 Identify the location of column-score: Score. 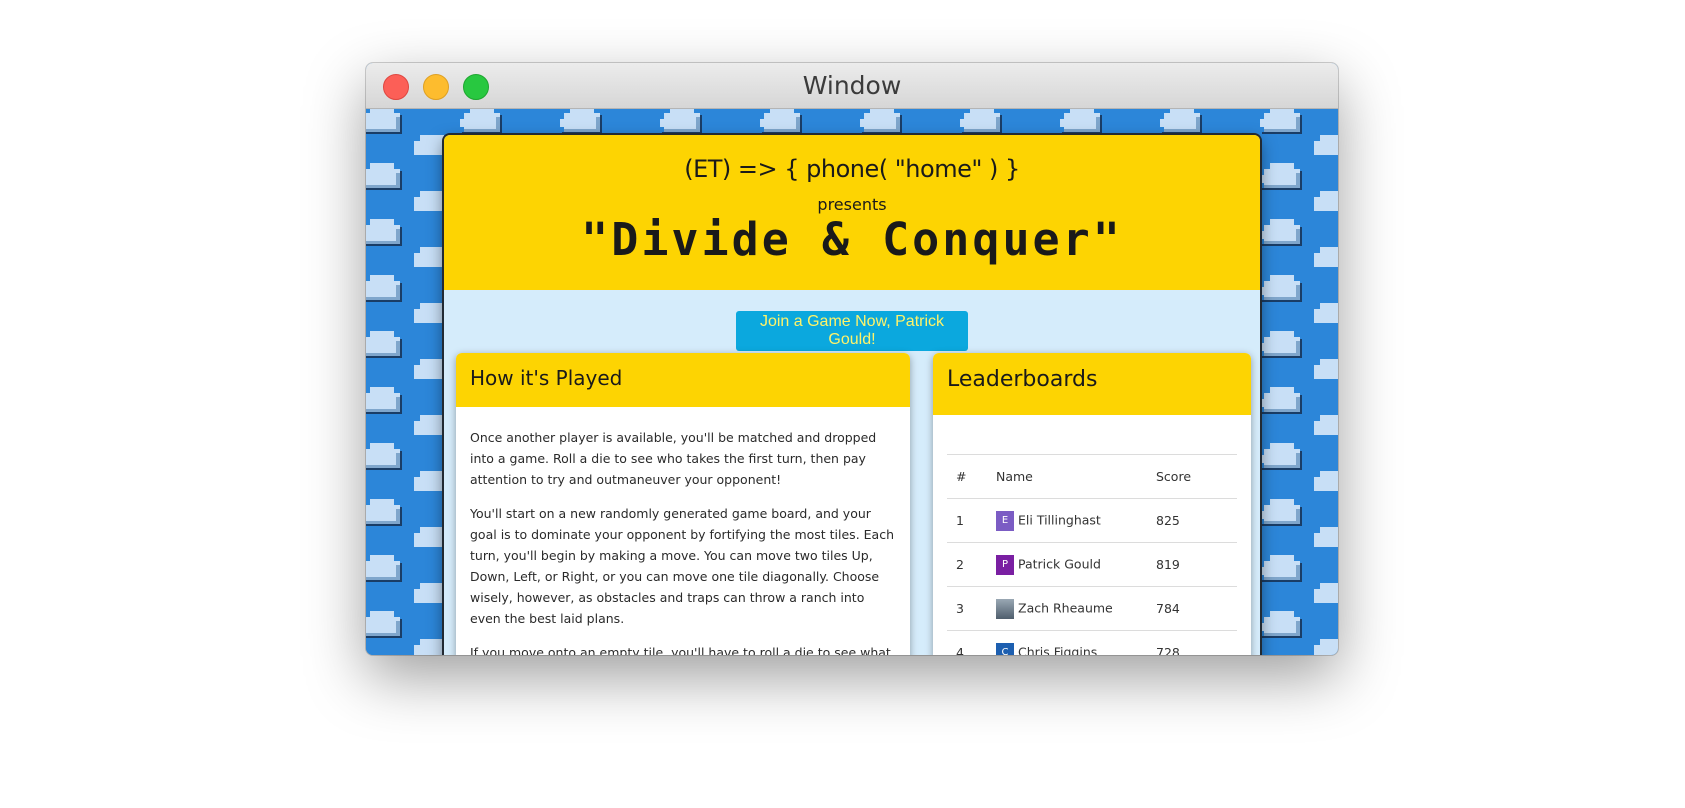
(1192, 477).